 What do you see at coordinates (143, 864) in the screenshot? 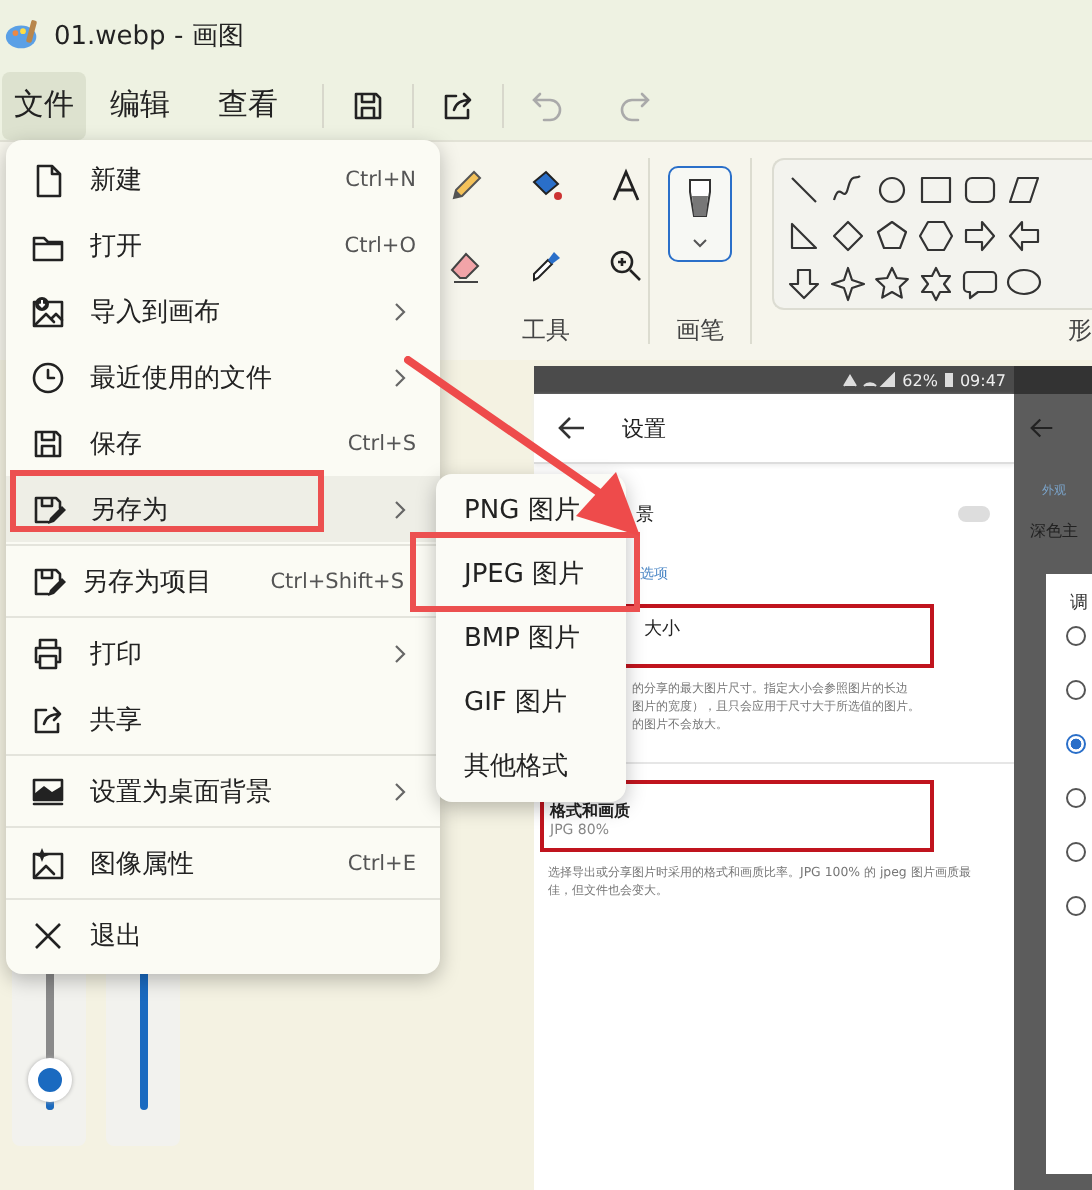
I see `menu-item-label: 图像属性` at bounding box center [143, 864].